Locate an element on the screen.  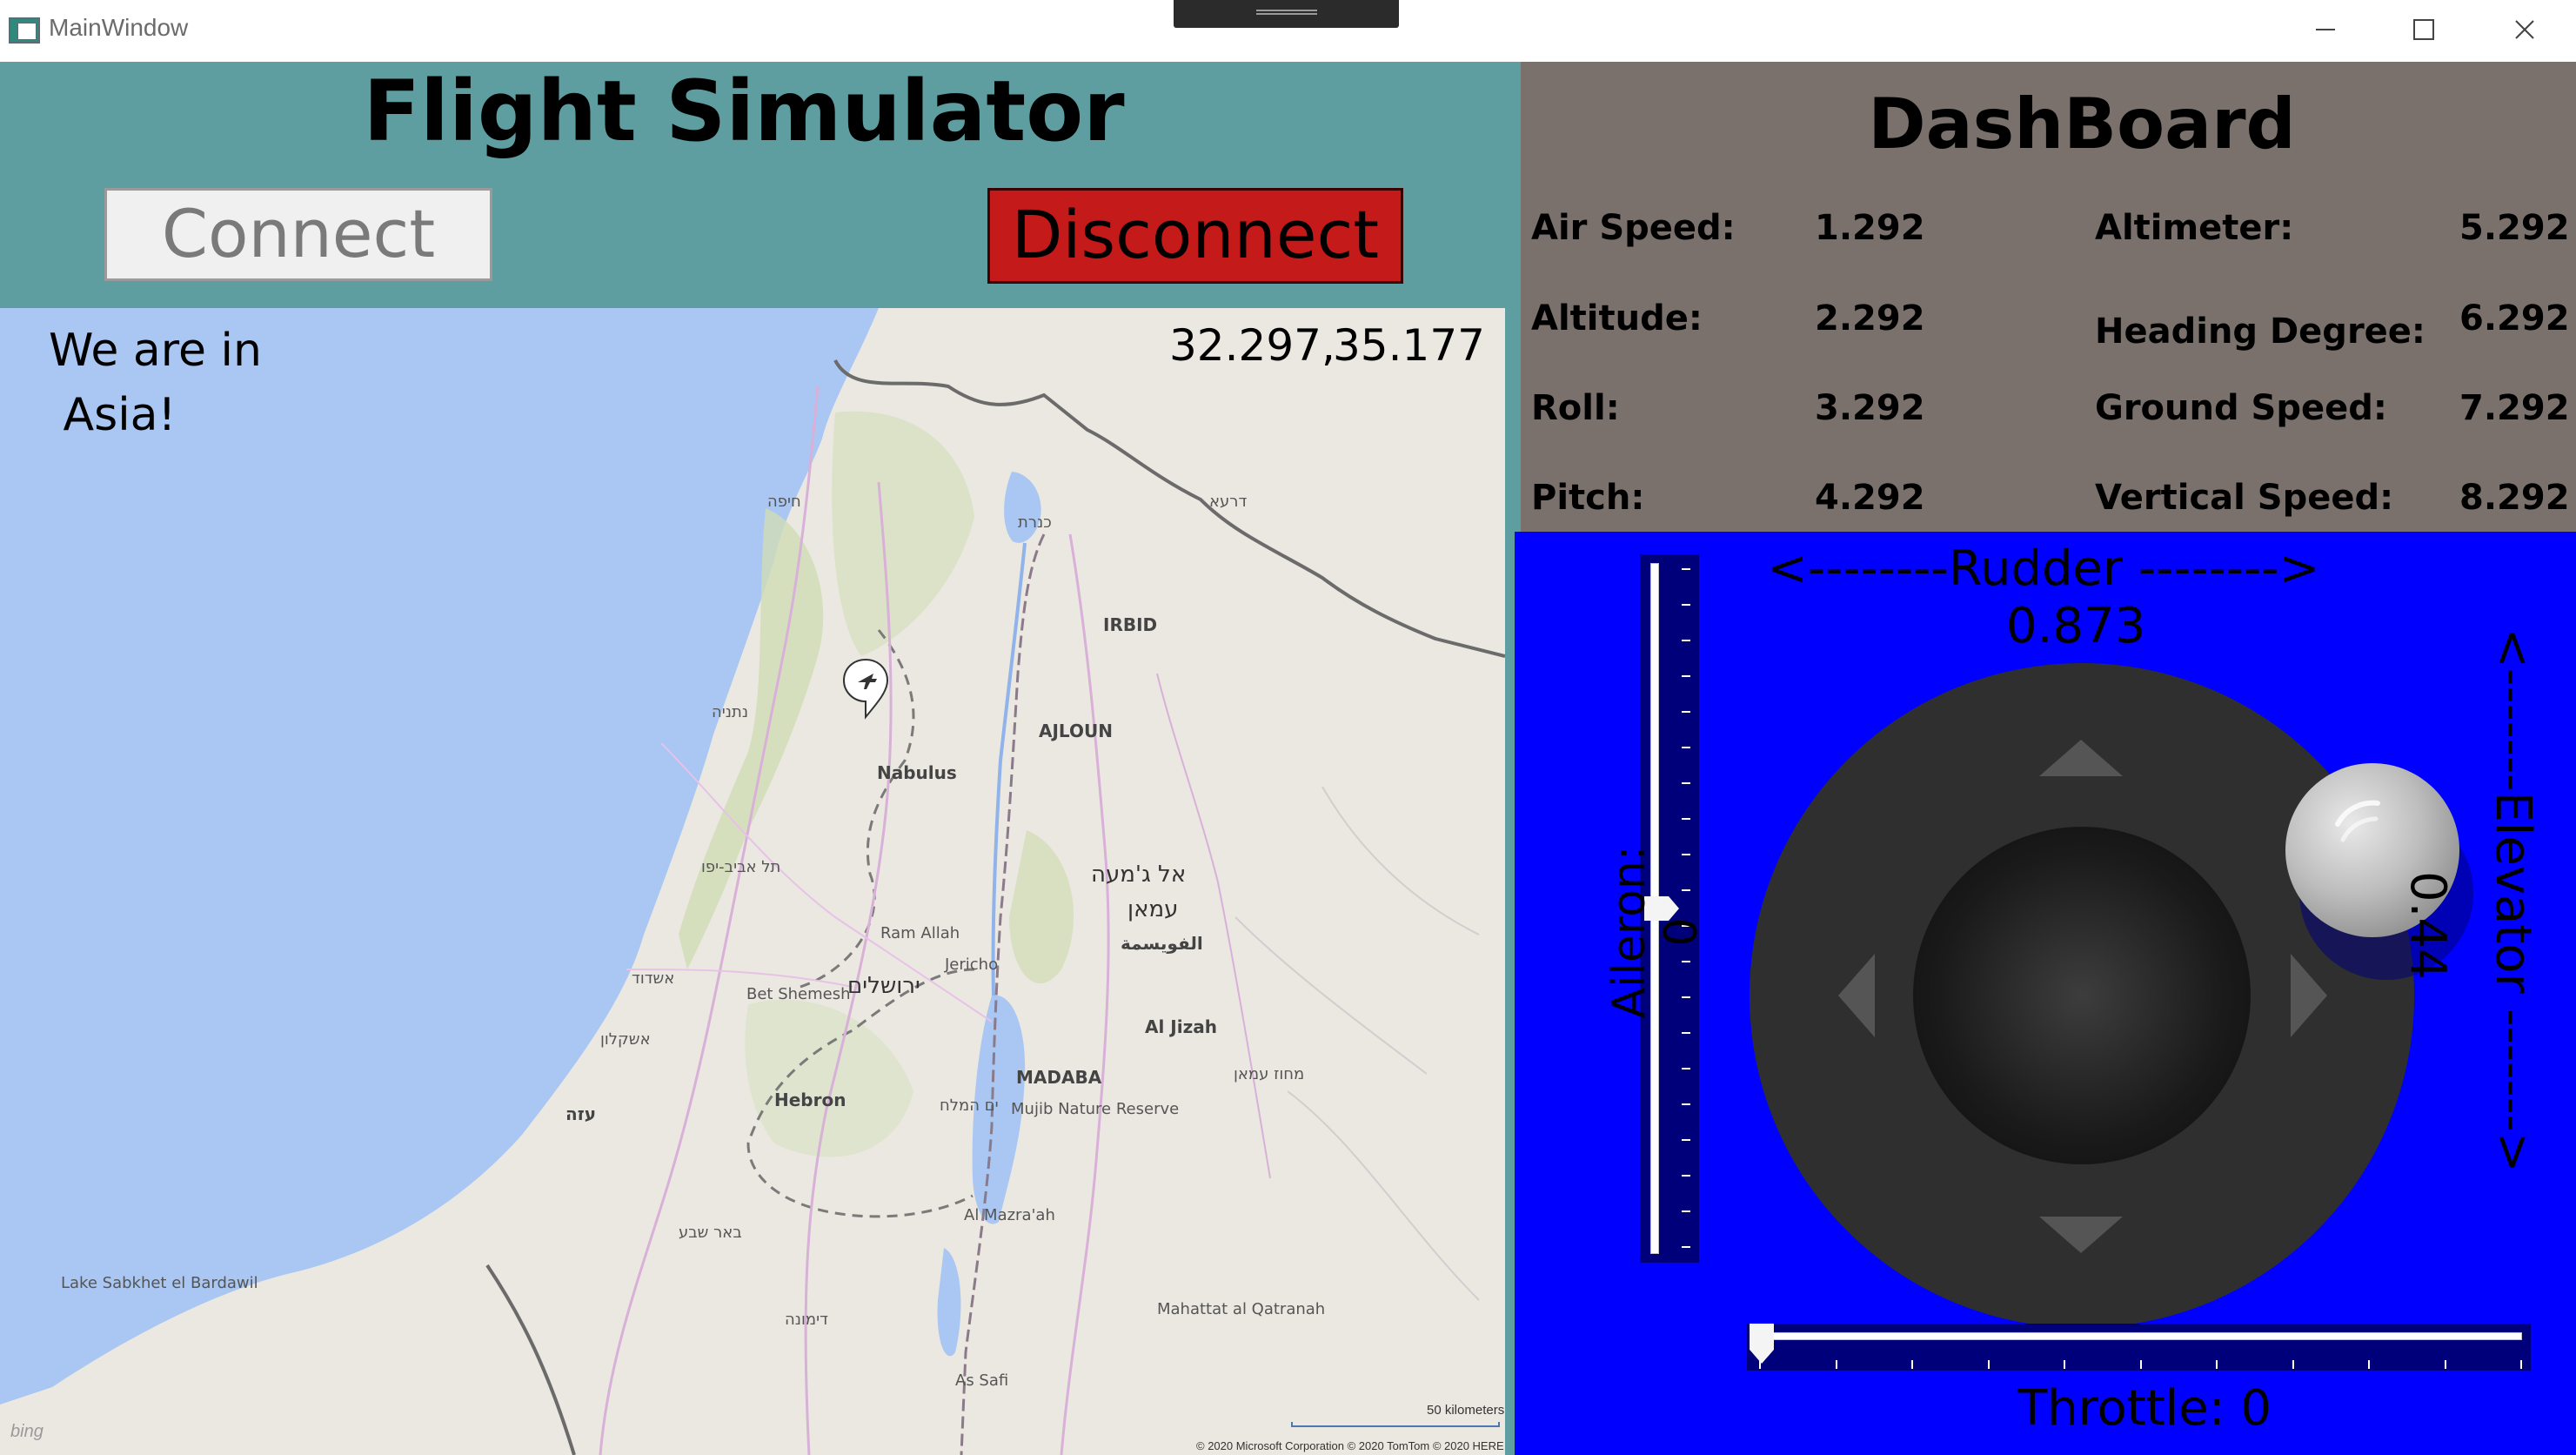
map-place-label: אשדוד is located at coordinates (653, 978).